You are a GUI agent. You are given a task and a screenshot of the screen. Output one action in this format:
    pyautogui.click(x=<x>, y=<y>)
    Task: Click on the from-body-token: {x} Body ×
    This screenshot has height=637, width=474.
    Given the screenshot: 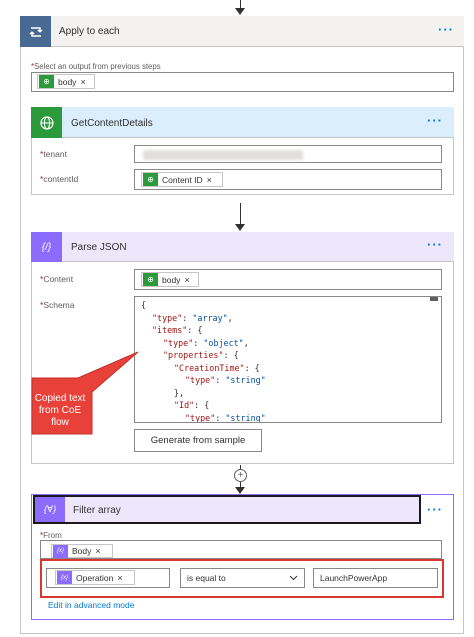 What is the action you would take?
    pyautogui.click(x=82, y=551)
    